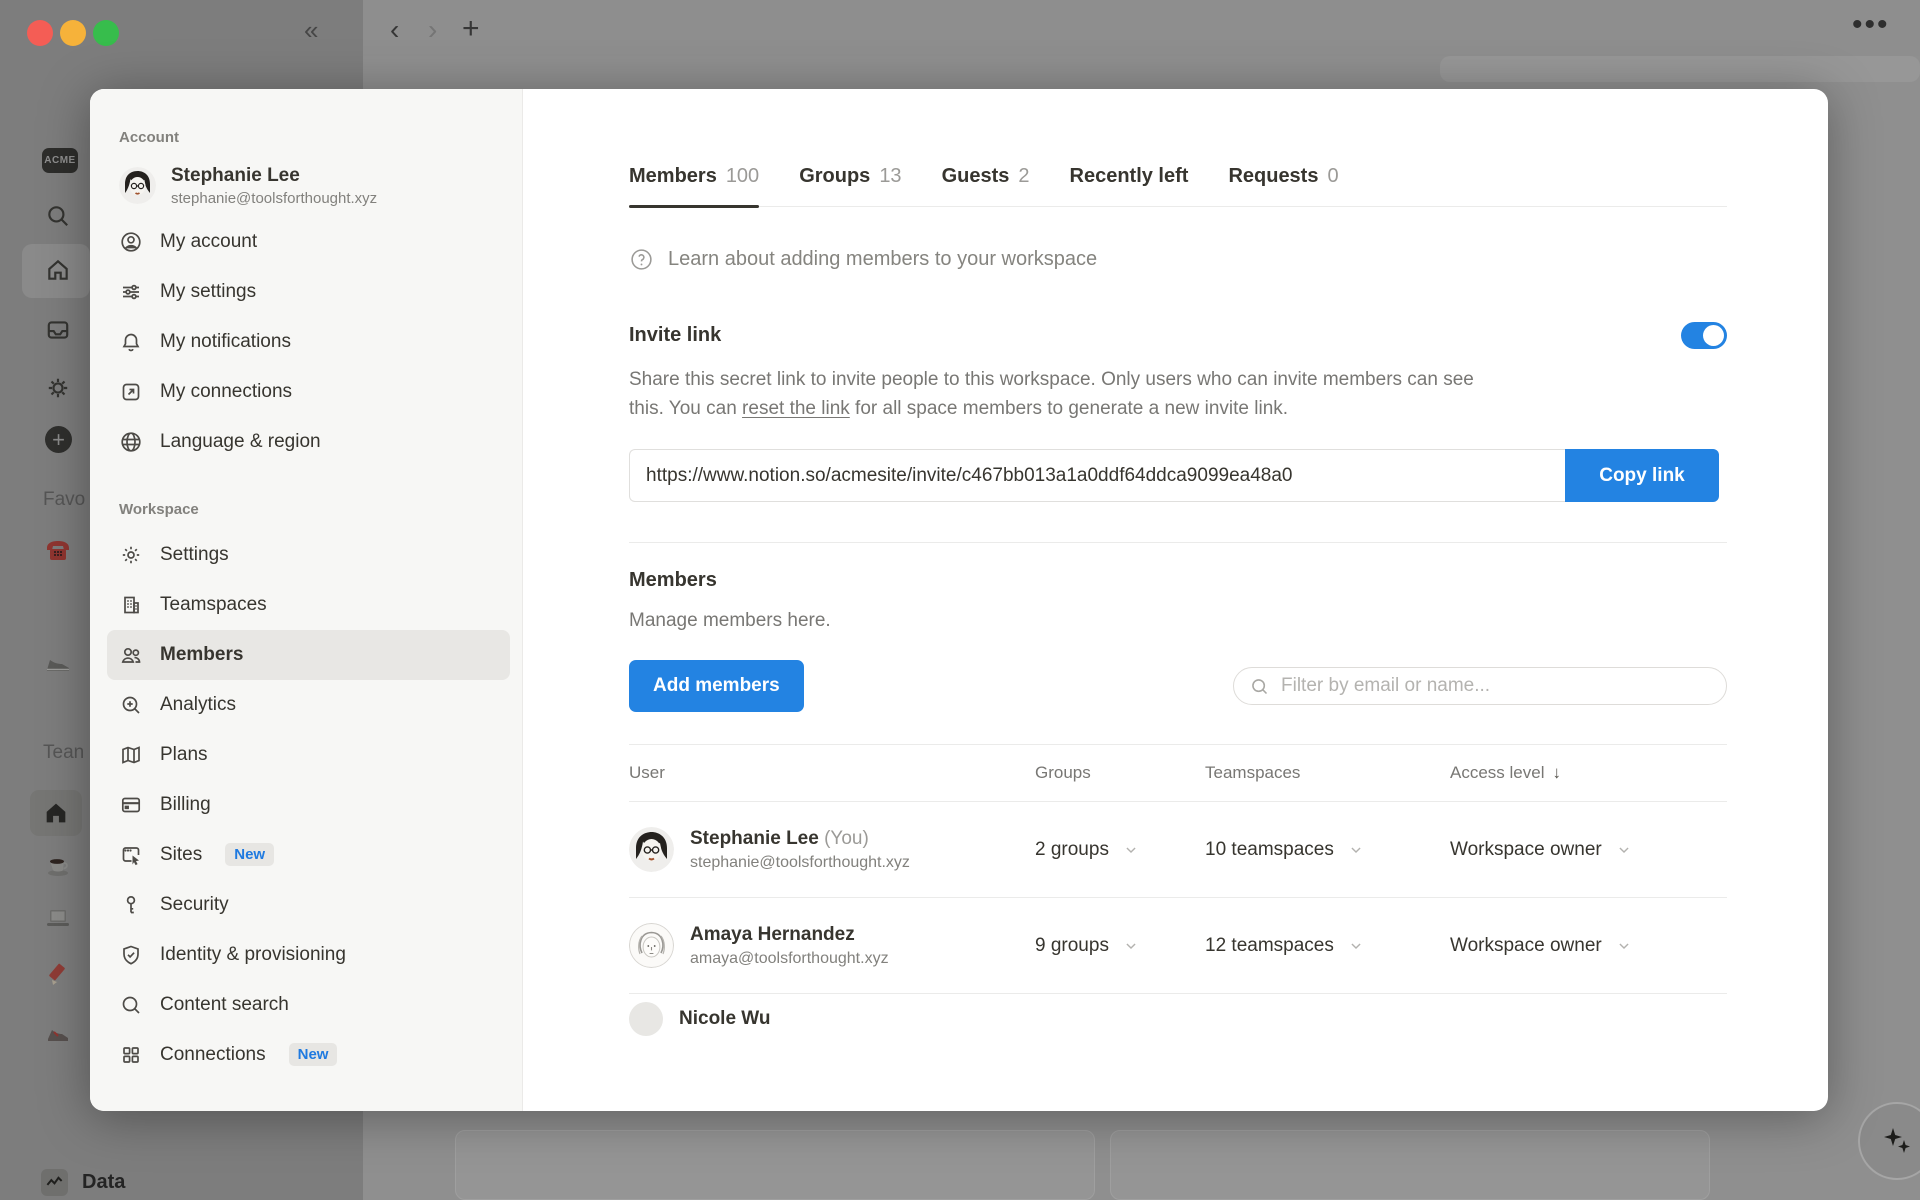 The image size is (1920, 1200). I want to click on sidebar-item-label: Teamspaces, so click(213, 604).